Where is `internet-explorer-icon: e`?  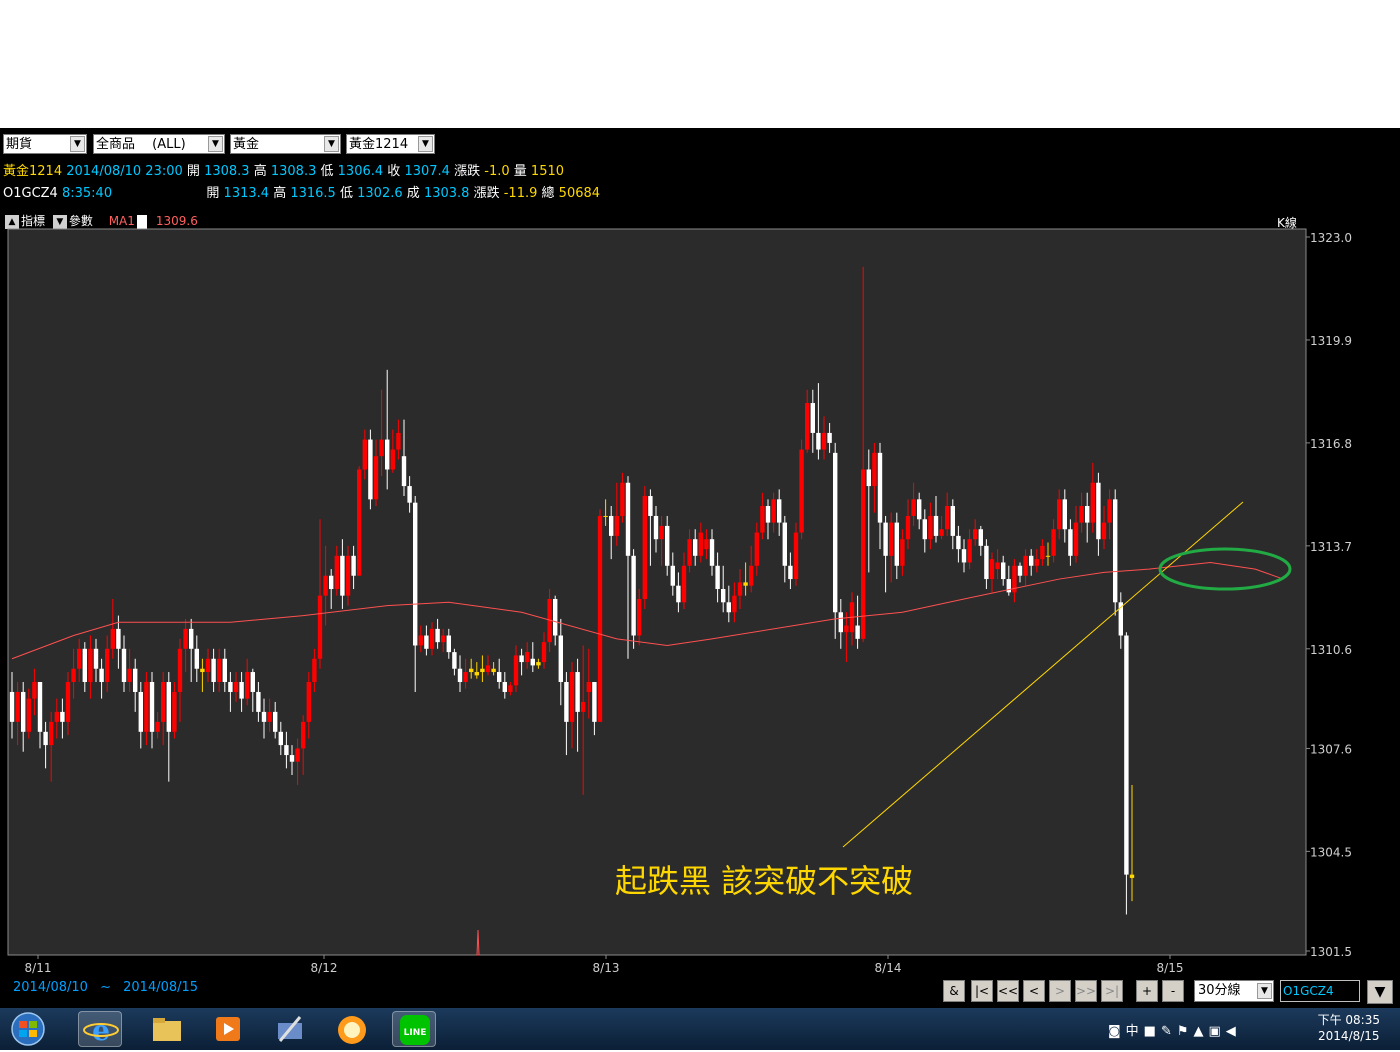 internet-explorer-icon: e is located at coordinates (101, 1030).